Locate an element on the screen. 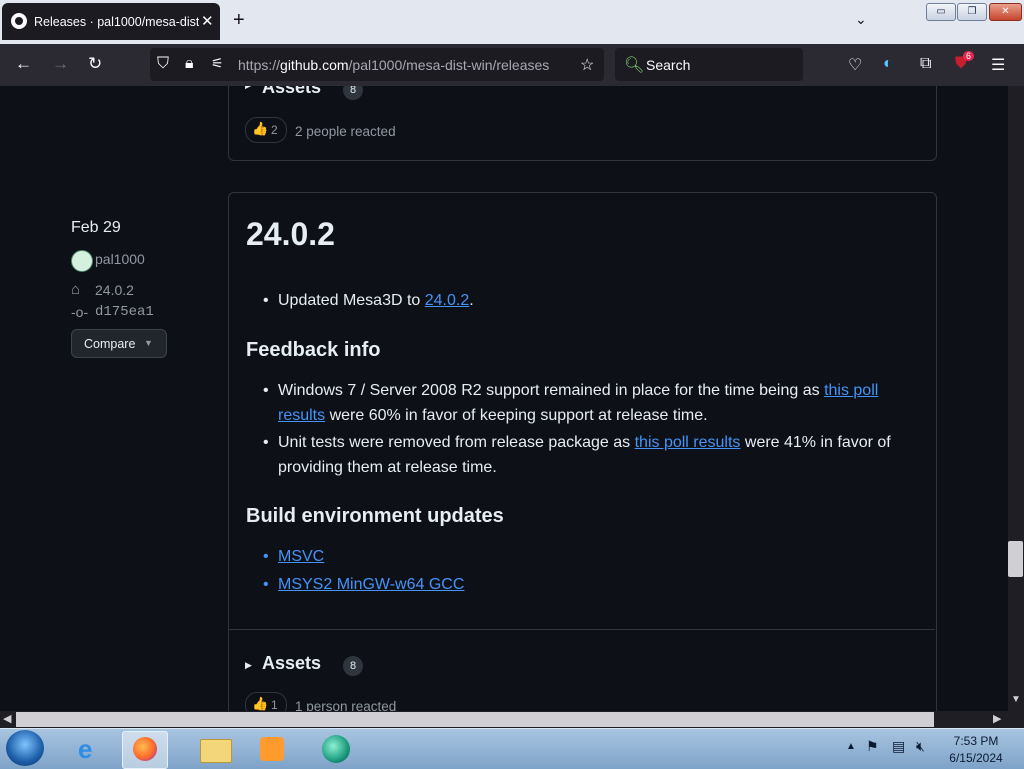  tab-releases: Releases · pal1000/mesa-dist-win ✕ is located at coordinates (111, 21).